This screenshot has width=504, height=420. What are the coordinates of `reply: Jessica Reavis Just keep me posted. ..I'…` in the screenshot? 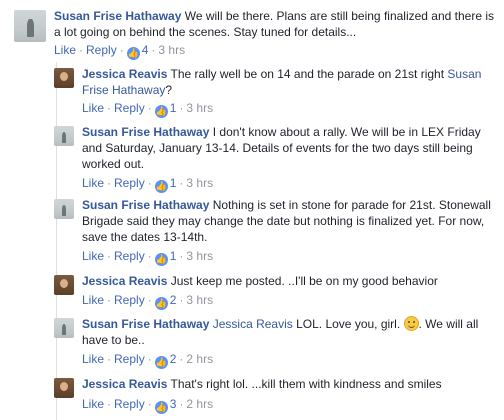 It's located at (276, 291).